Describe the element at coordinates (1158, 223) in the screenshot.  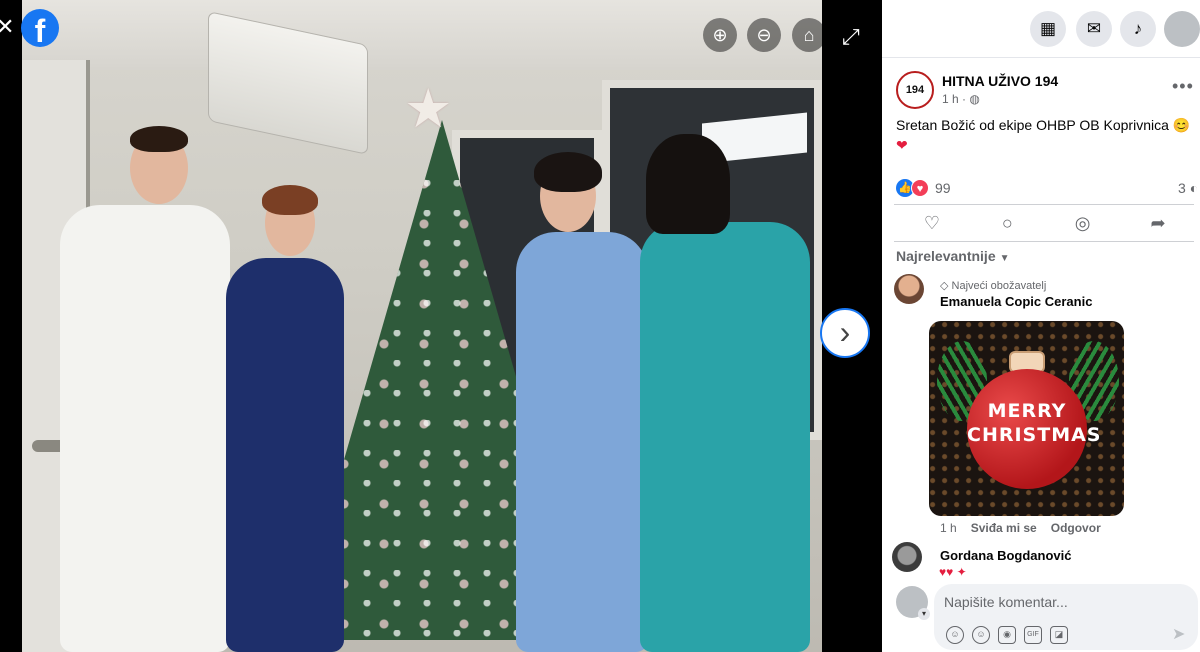
I see `share-action-icon: ➦` at that location.